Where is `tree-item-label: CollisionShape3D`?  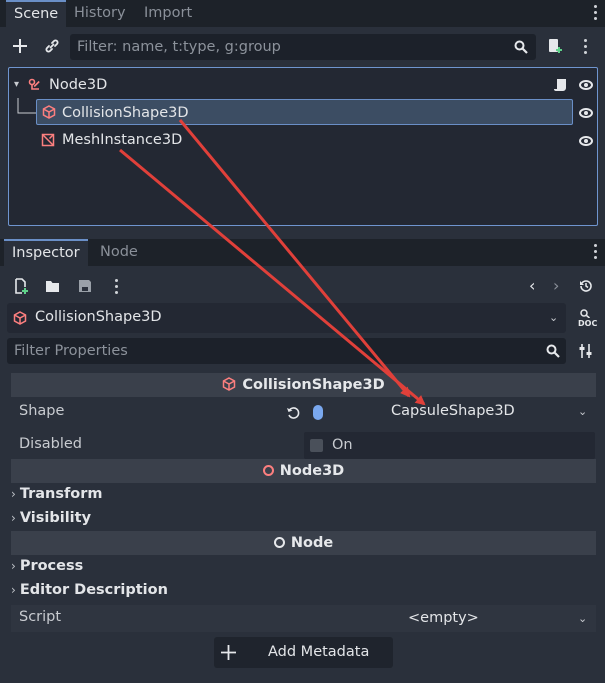
tree-item-label: CollisionShape3D is located at coordinates (125, 113).